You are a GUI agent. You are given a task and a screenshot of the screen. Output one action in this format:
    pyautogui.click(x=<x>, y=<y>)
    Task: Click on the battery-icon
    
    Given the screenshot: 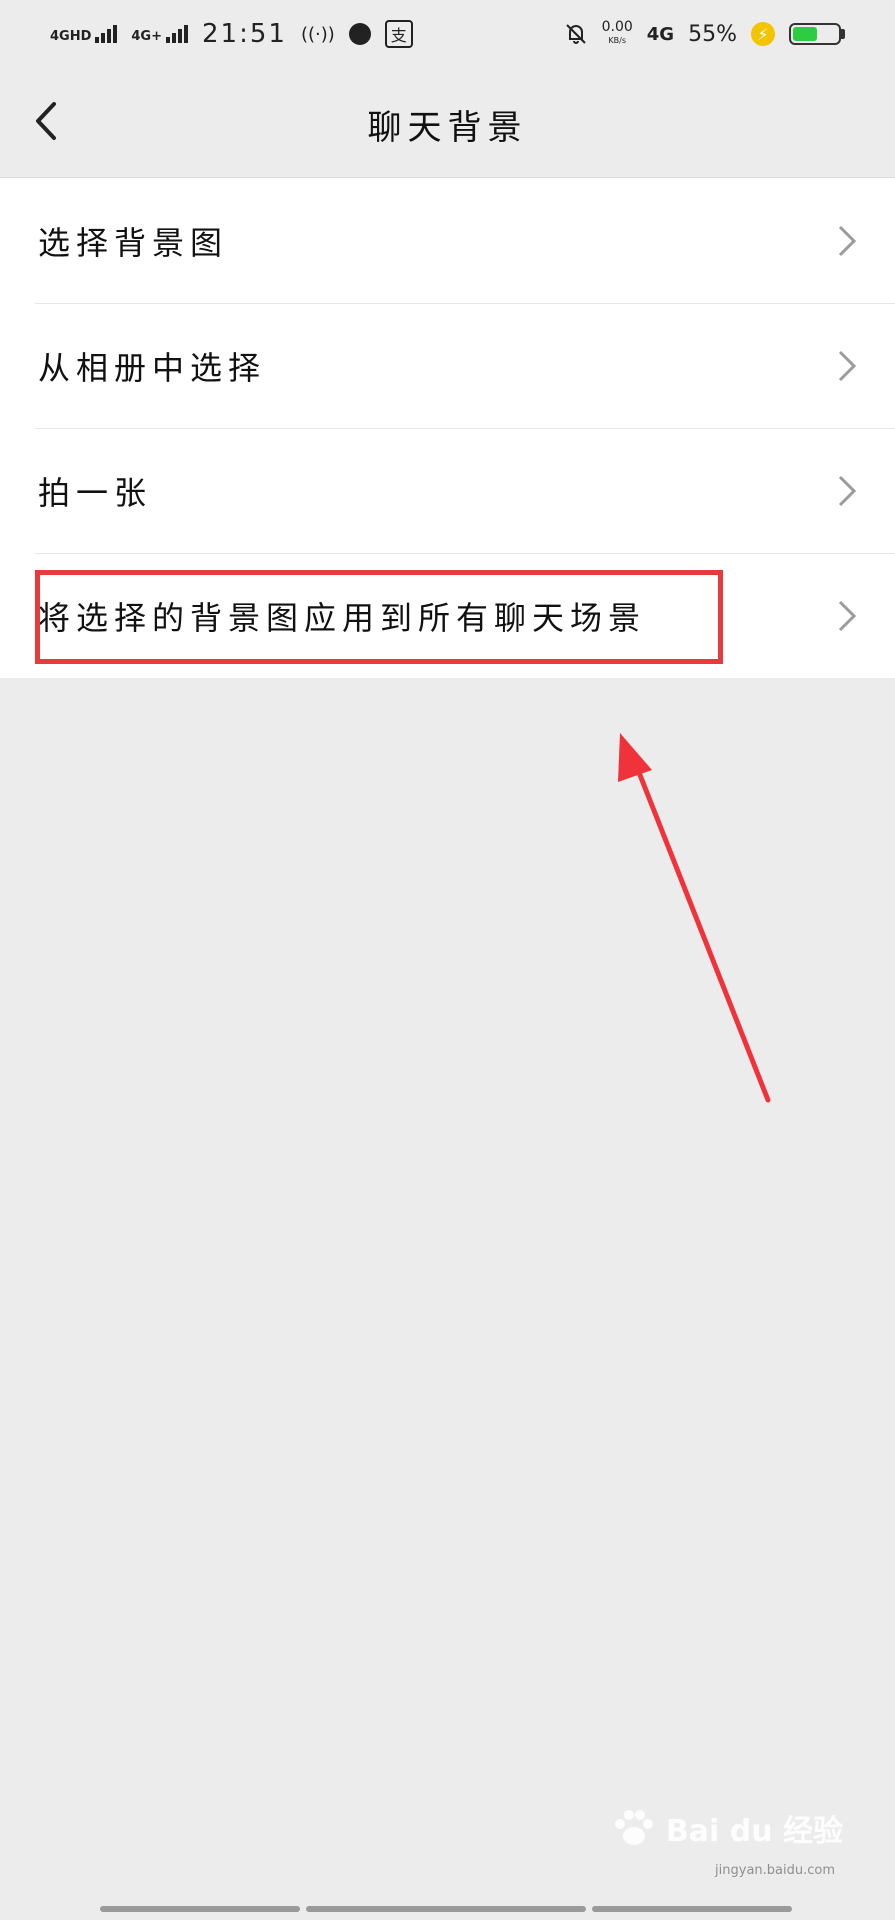 What is the action you would take?
    pyautogui.click(x=817, y=34)
    